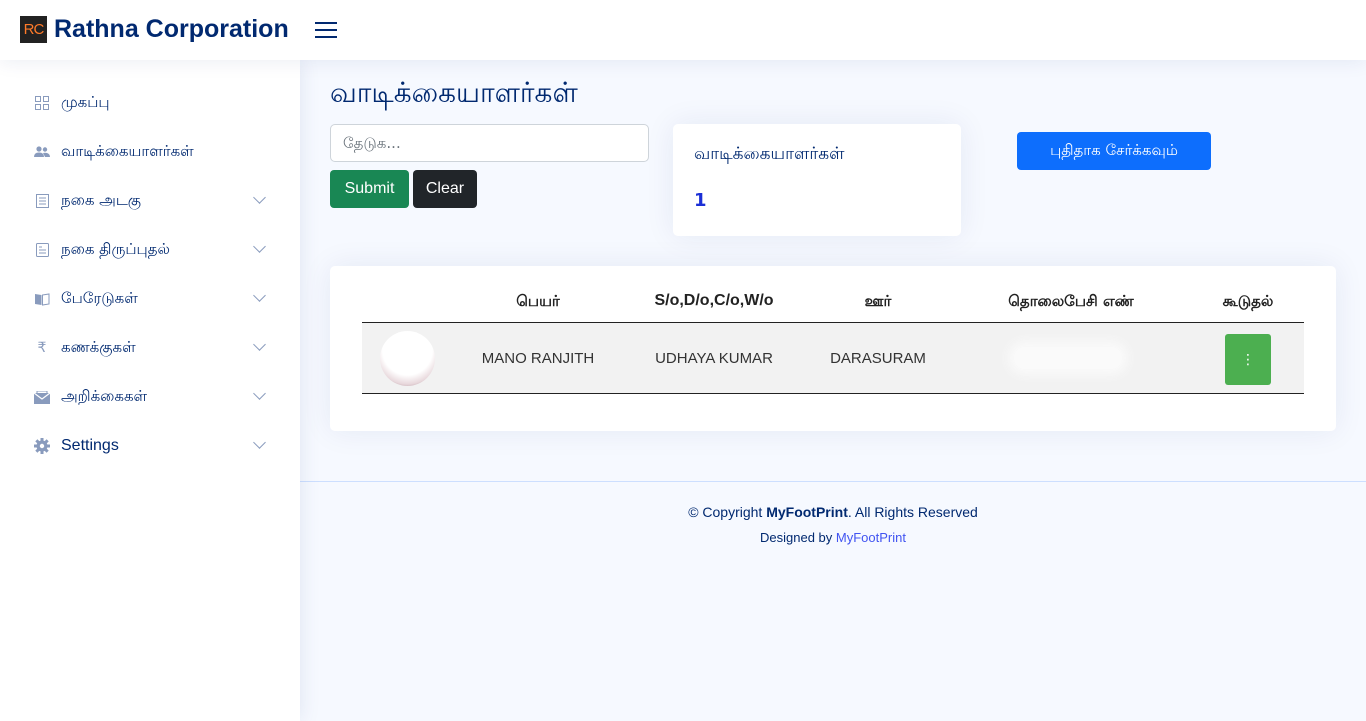  What do you see at coordinates (90, 445) in the screenshot?
I see `sidebar-item-label: Settings` at bounding box center [90, 445].